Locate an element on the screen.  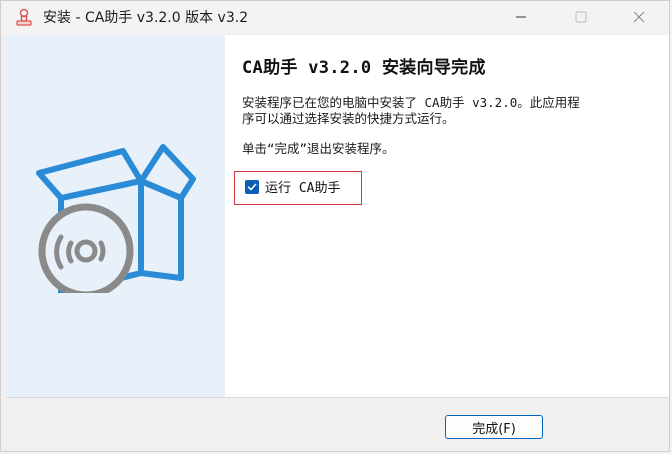
maximize-icon is located at coordinates (581, 17).